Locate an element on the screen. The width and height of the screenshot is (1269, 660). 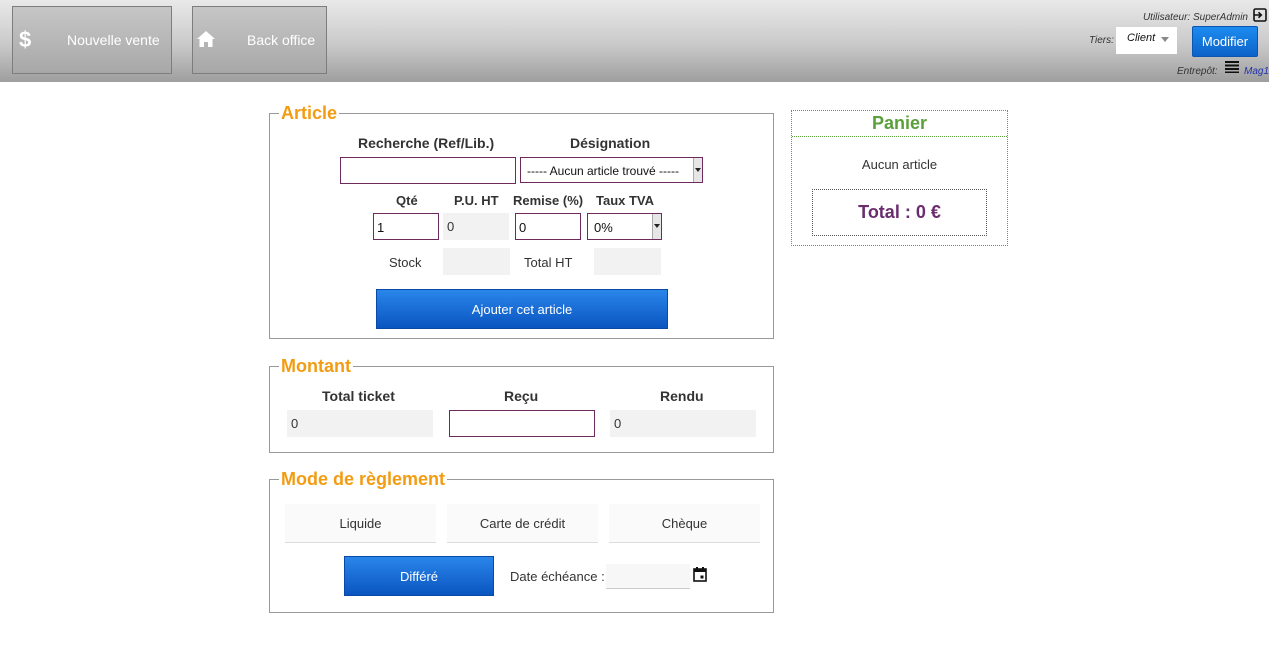
nouvelle-vente-label: Nouvelle vente is located at coordinates (113, 40).